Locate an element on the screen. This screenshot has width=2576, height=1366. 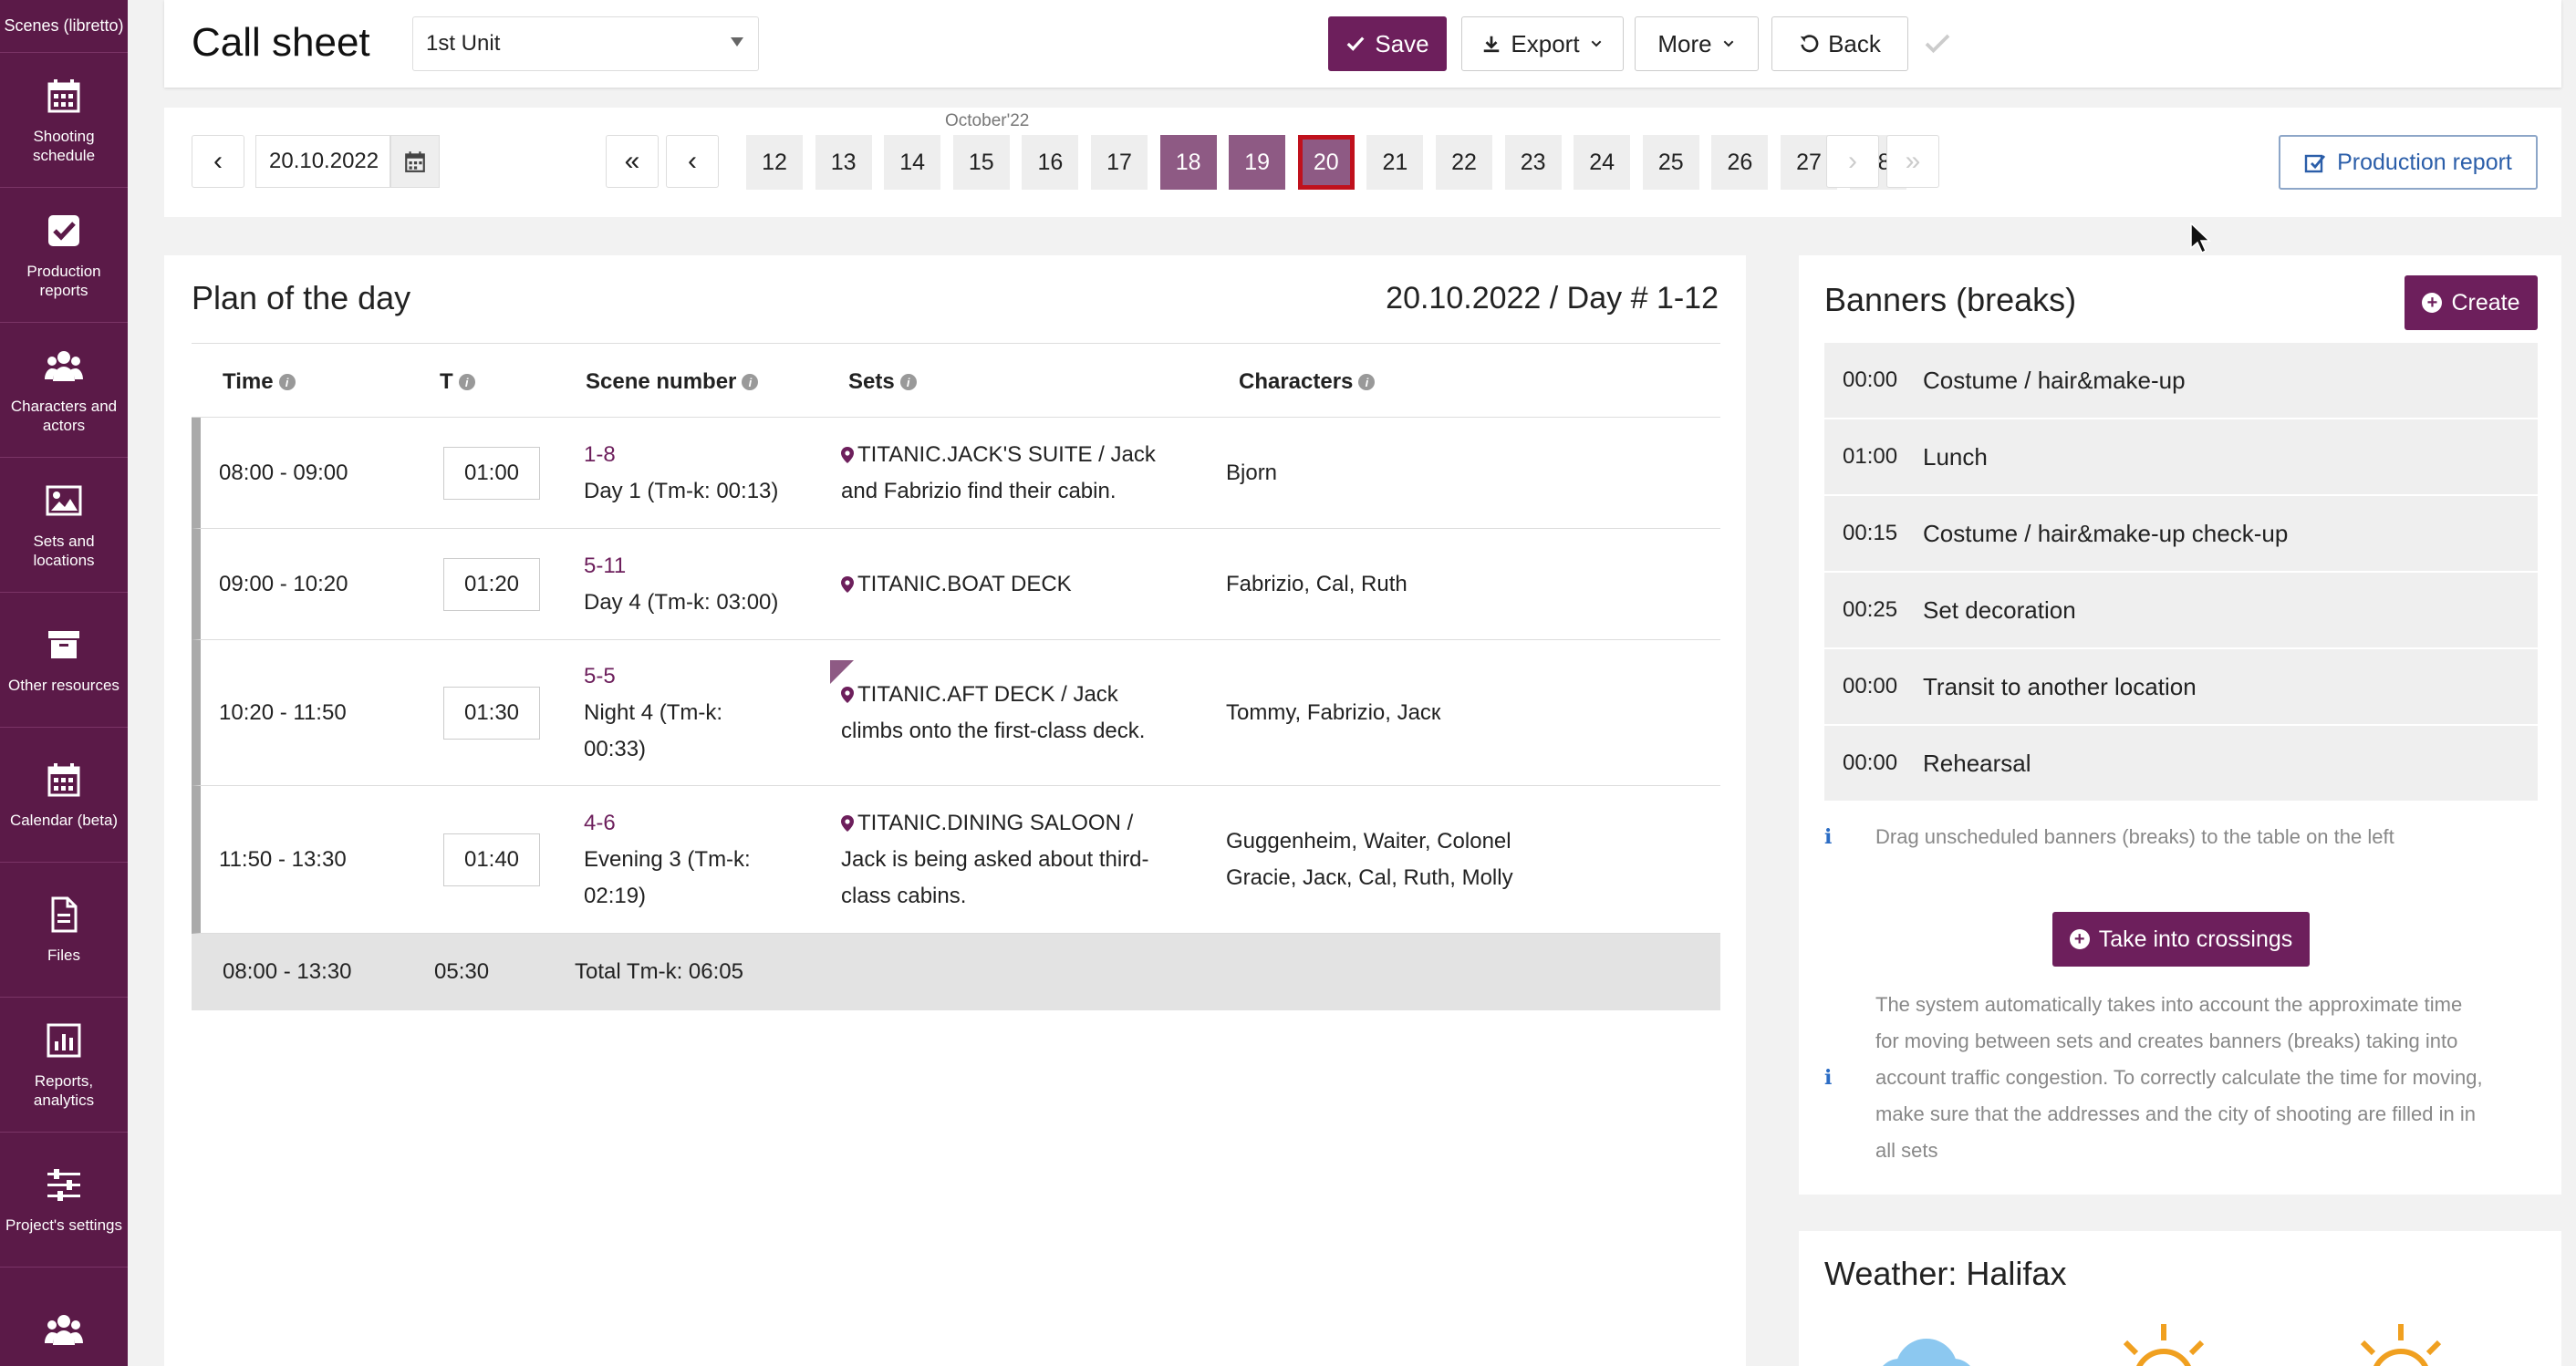
sidebar-item-other-resources: Other resources is located at coordinates (64, 661).